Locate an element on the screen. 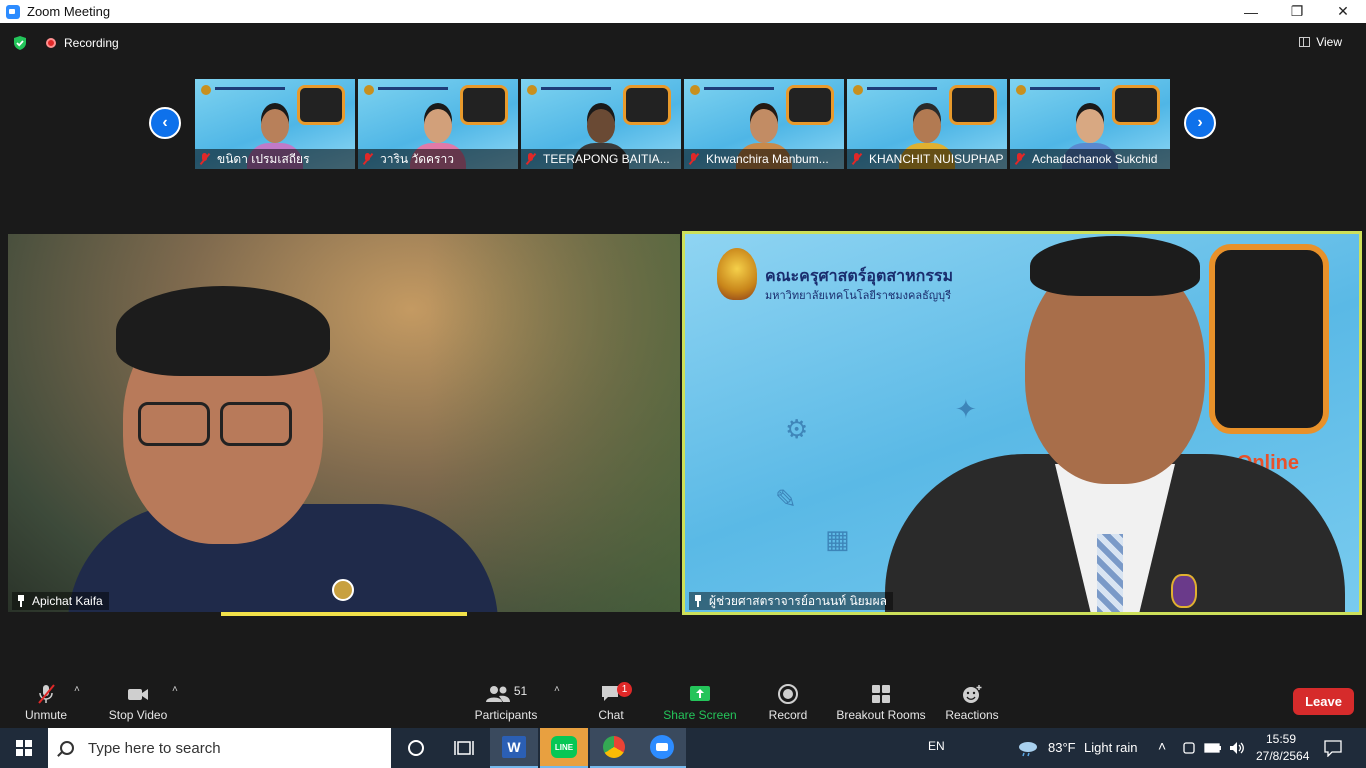 This screenshot has width=1366, height=768. audio-options-caret: ˄ is located at coordinates (77, 689).